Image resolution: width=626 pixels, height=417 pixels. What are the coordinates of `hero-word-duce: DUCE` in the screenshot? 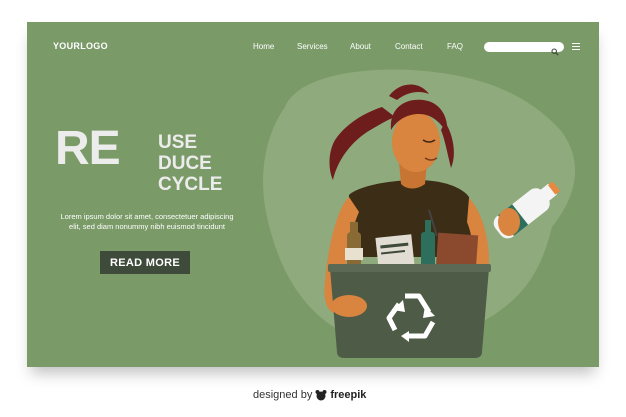 It's located at (185, 163).